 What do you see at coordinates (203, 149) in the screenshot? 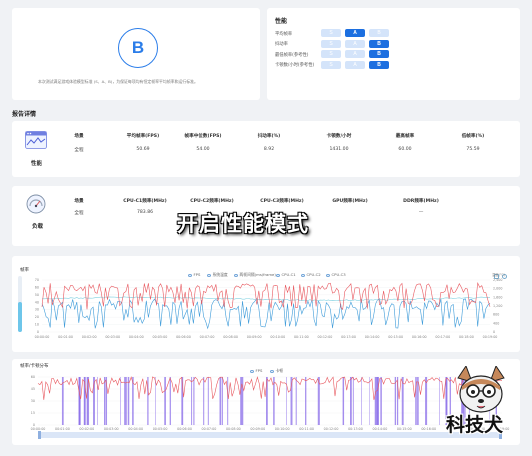
I see `table-value-cell: 54.00` at bounding box center [203, 149].